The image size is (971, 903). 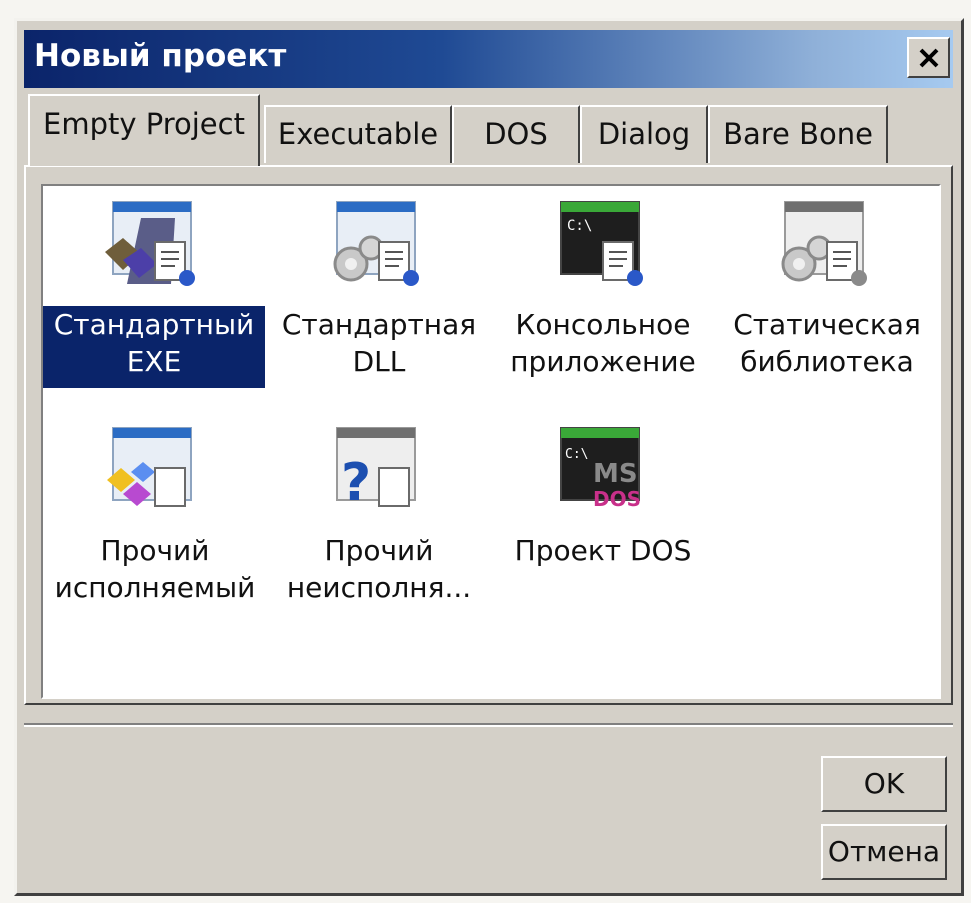 I want to click on project-item-standard-dll: Стандартная DLL, so click(x=379, y=303).